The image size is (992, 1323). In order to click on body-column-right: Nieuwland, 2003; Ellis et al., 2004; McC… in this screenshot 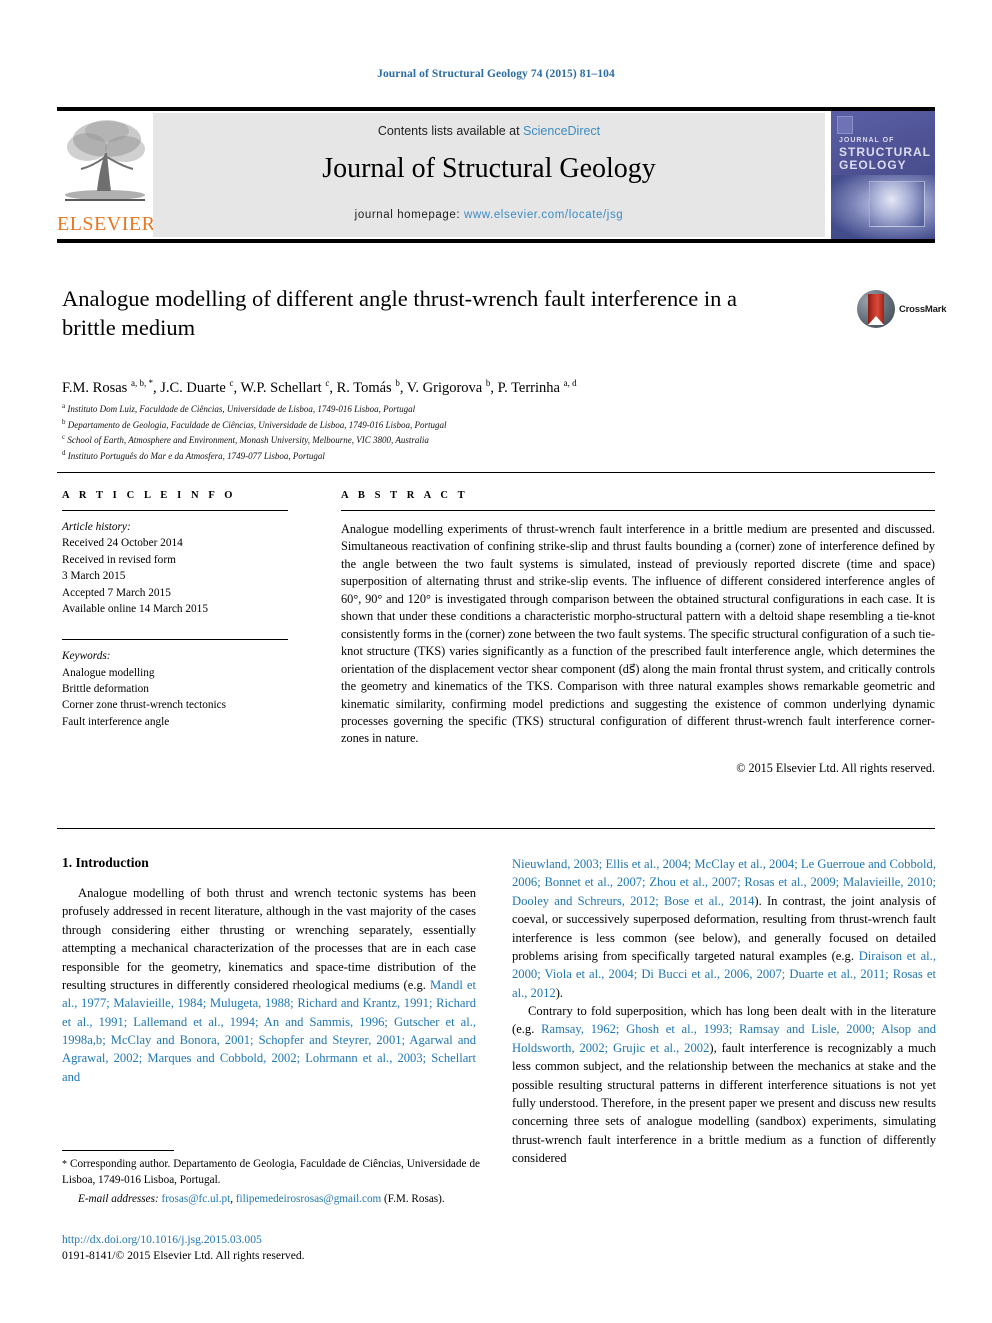, I will do `click(724, 1011)`.